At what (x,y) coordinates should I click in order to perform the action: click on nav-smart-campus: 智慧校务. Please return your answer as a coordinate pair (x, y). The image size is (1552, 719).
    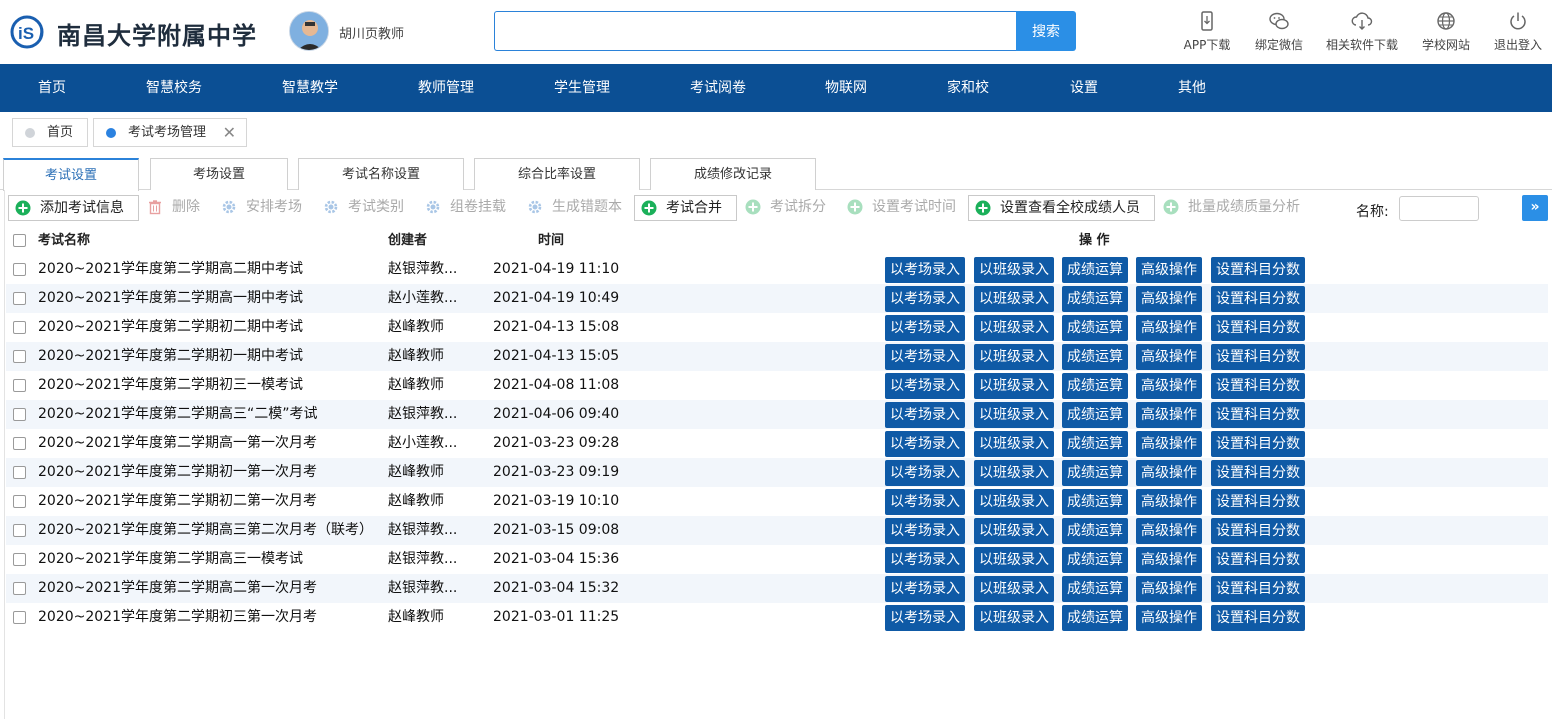
    Looking at the image, I should click on (174, 88).